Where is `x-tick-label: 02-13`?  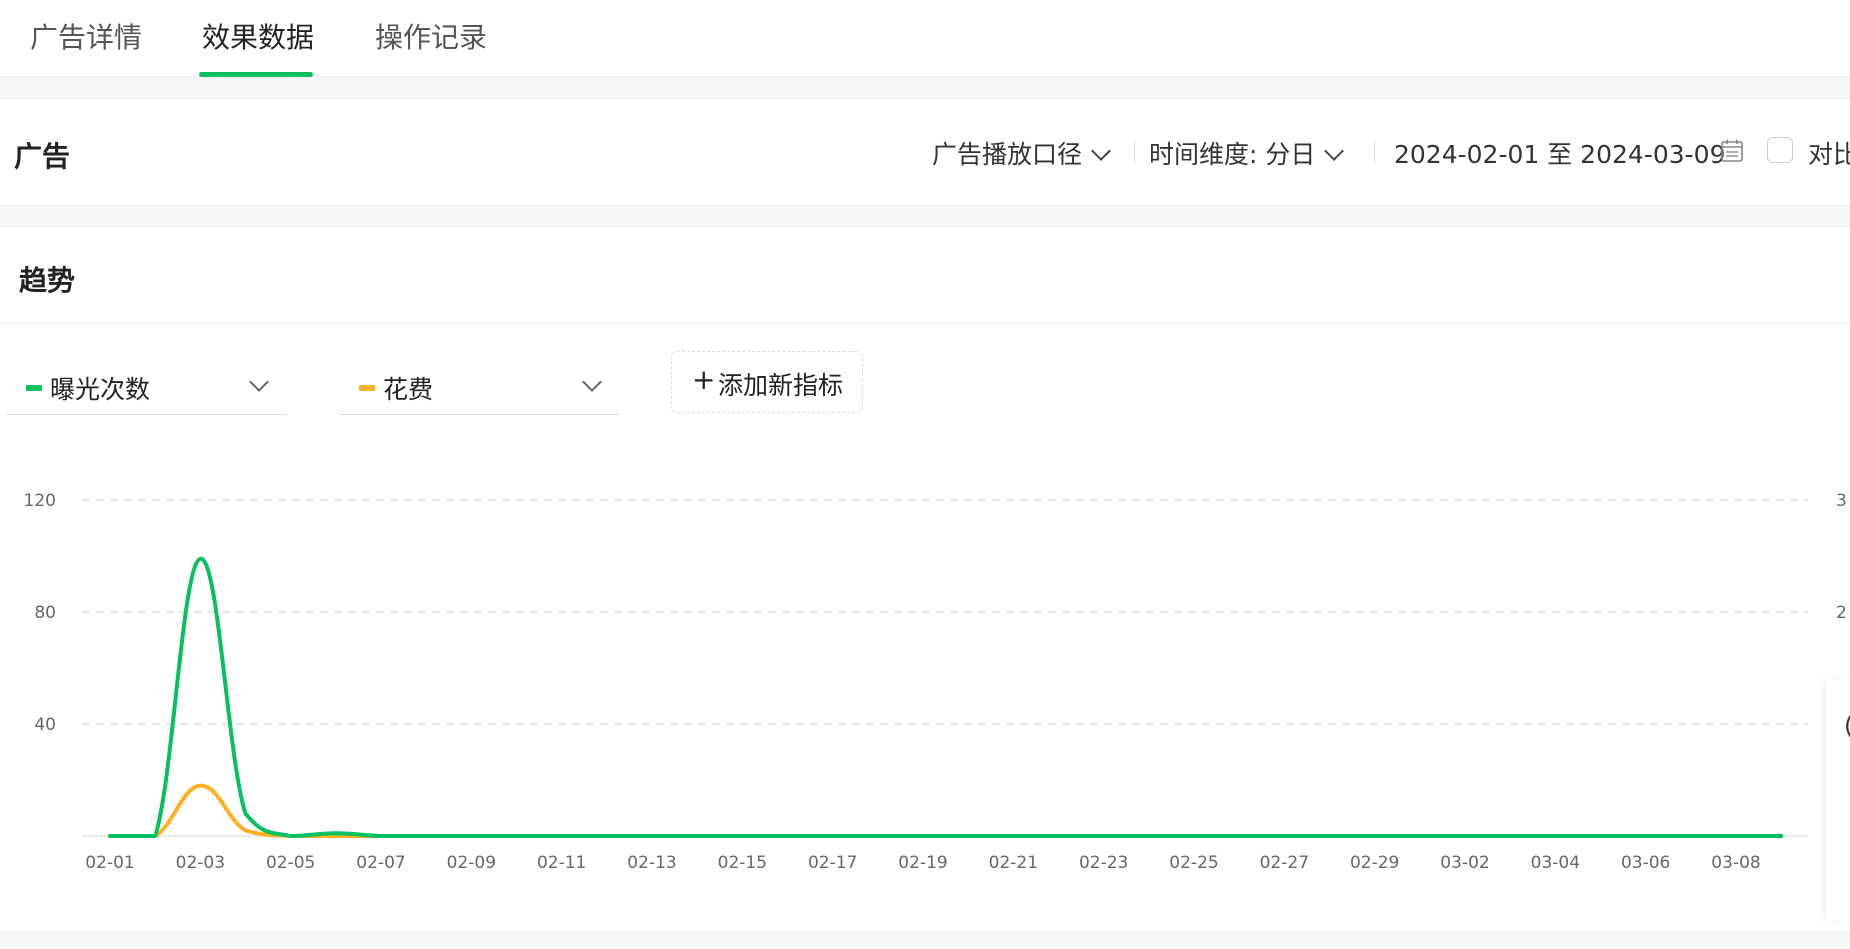
x-tick-label: 02-13 is located at coordinates (651, 863).